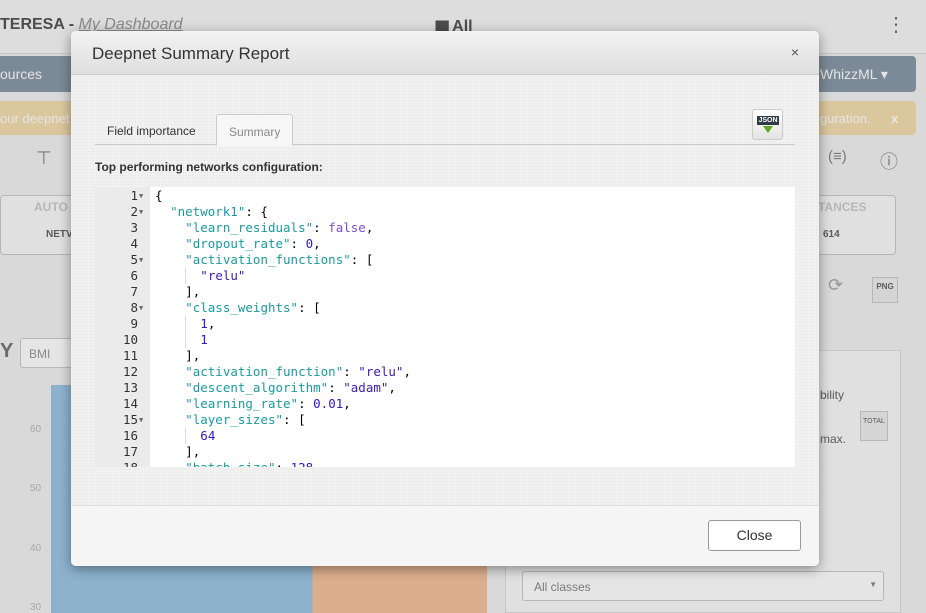 The image size is (926, 613). What do you see at coordinates (238, 243) in the screenshot?
I see `code-token: "dropout_rate"` at bounding box center [238, 243].